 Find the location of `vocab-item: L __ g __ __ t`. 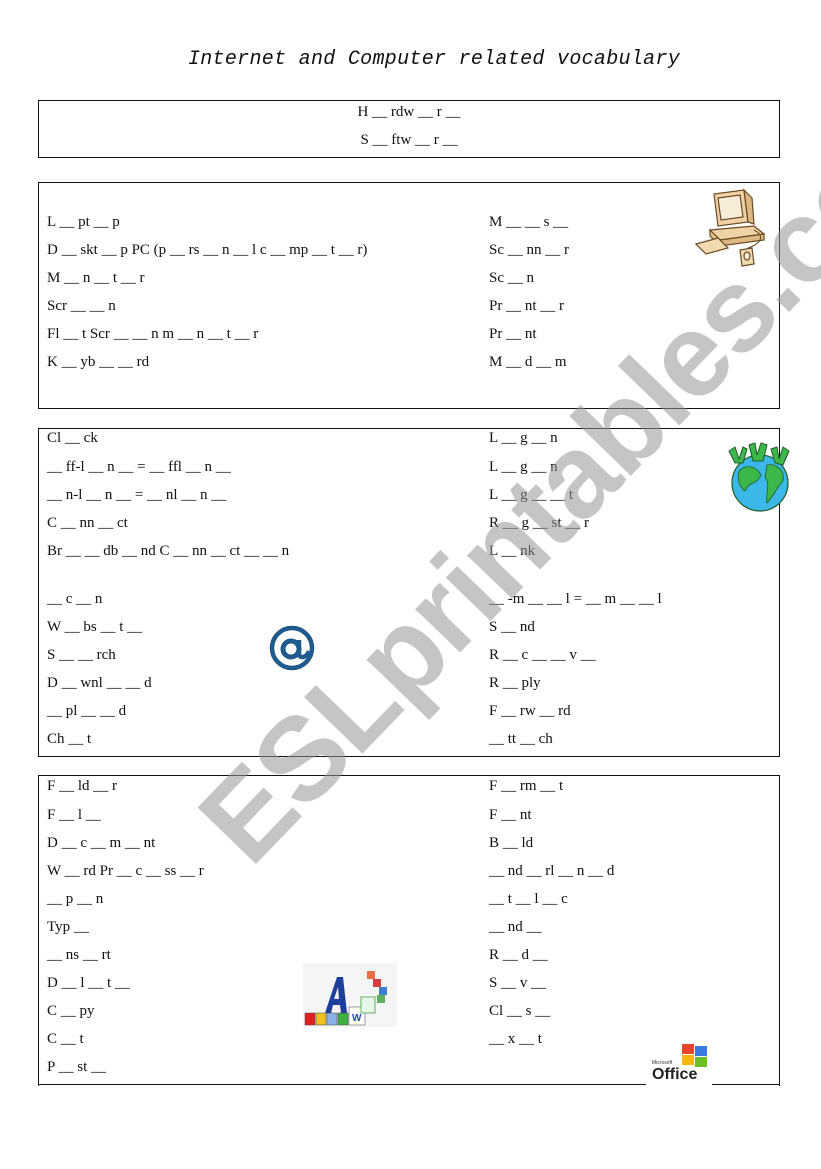

vocab-item: L __ g __ __ t is located at coordinates (531, 495).